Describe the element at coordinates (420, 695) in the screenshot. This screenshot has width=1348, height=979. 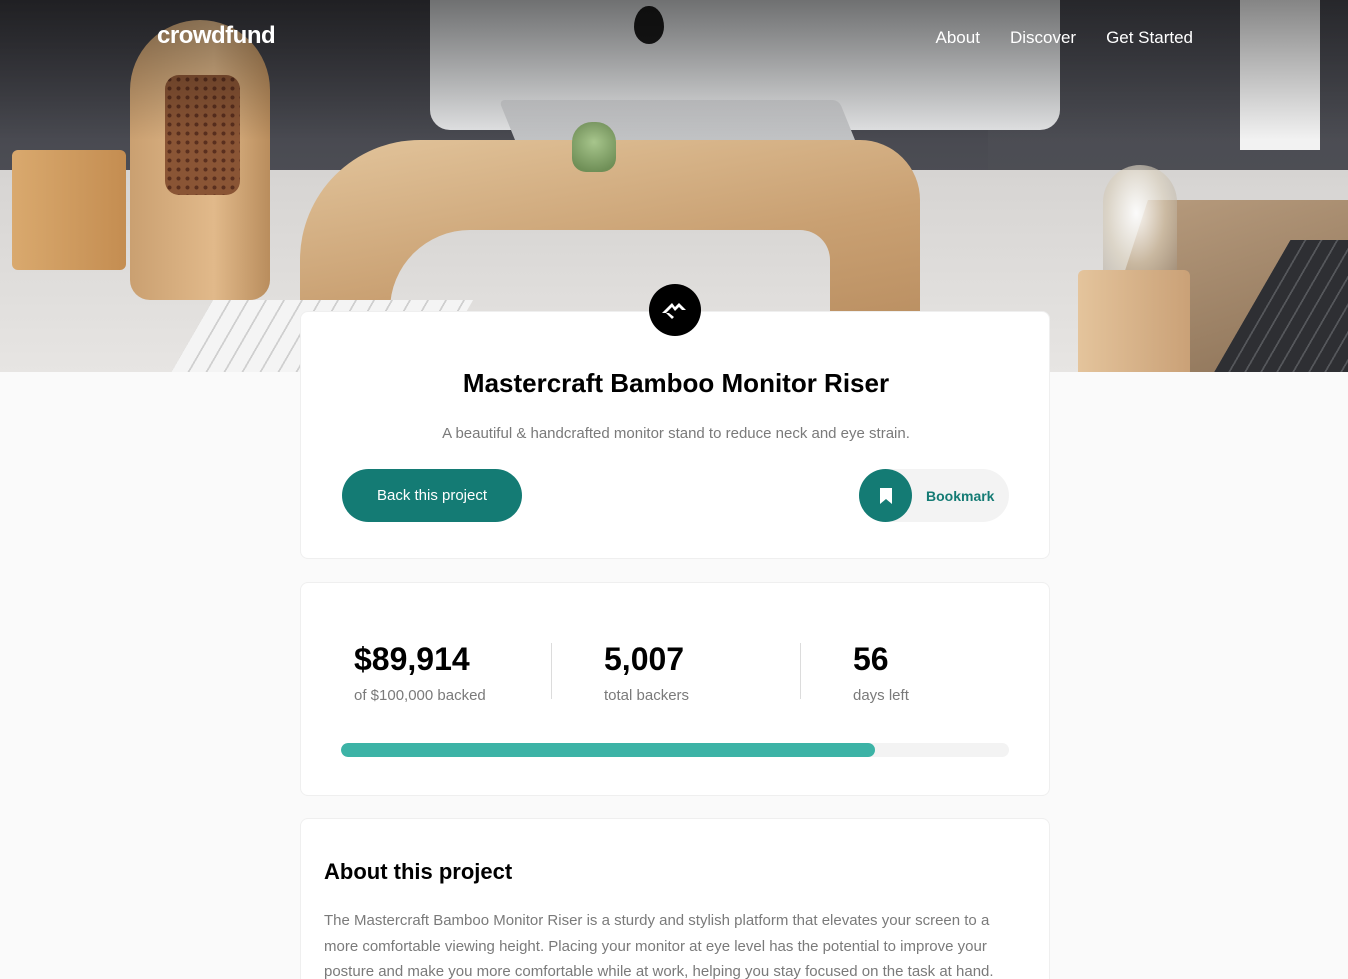
I see `backed-label: of $100,000 backed` at that location.